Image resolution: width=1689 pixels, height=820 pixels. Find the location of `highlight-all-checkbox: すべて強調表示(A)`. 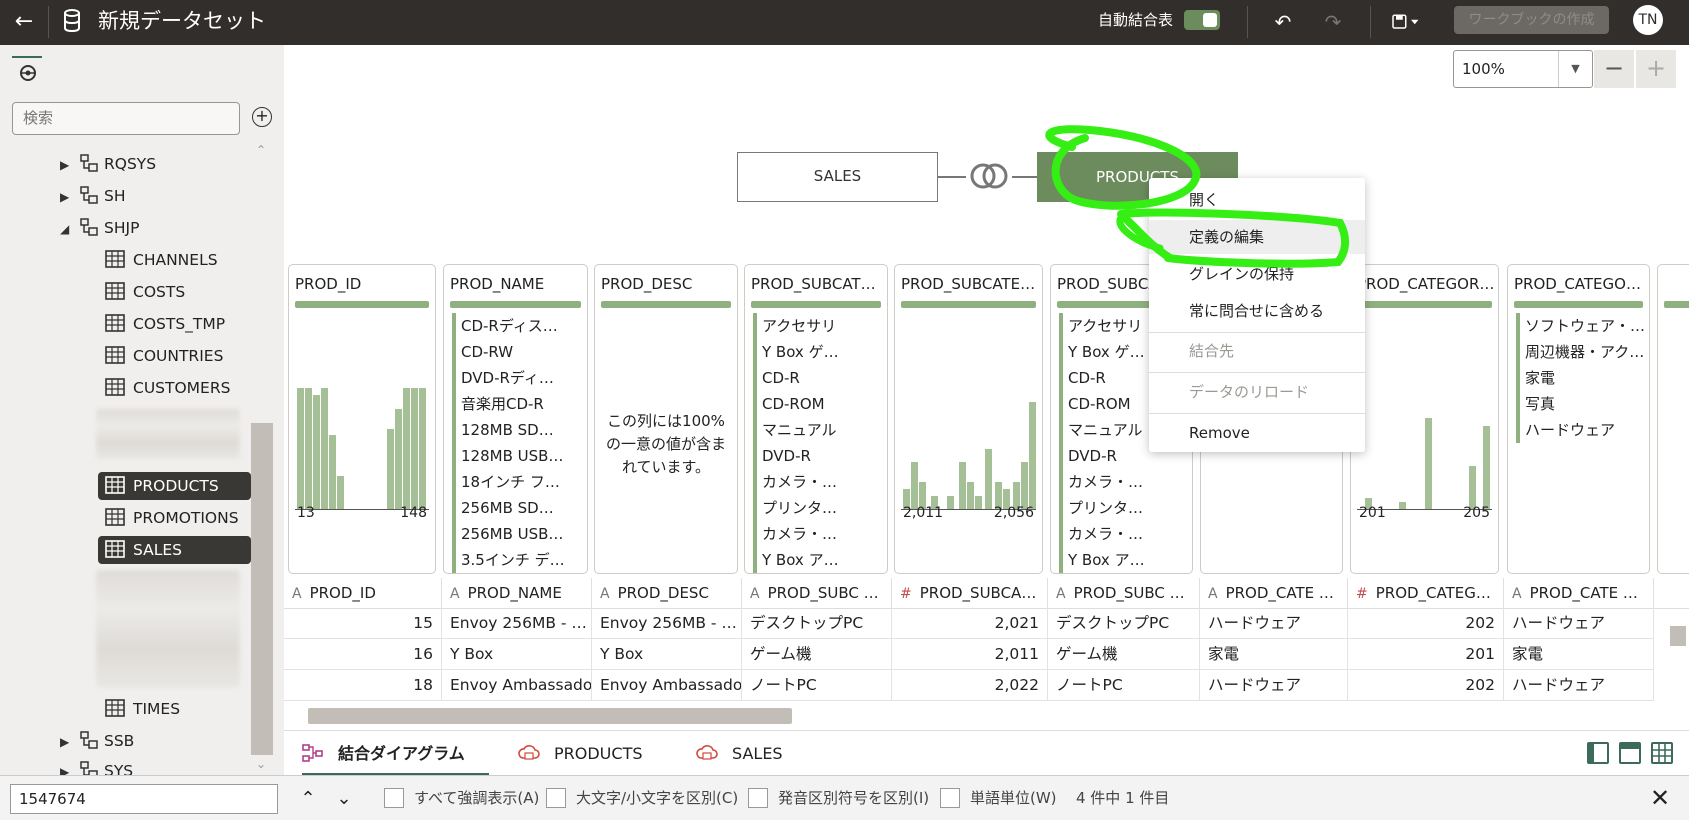

highlight-all-checkbox: すべて強調表示(A) is located at coordinates (461, 798).